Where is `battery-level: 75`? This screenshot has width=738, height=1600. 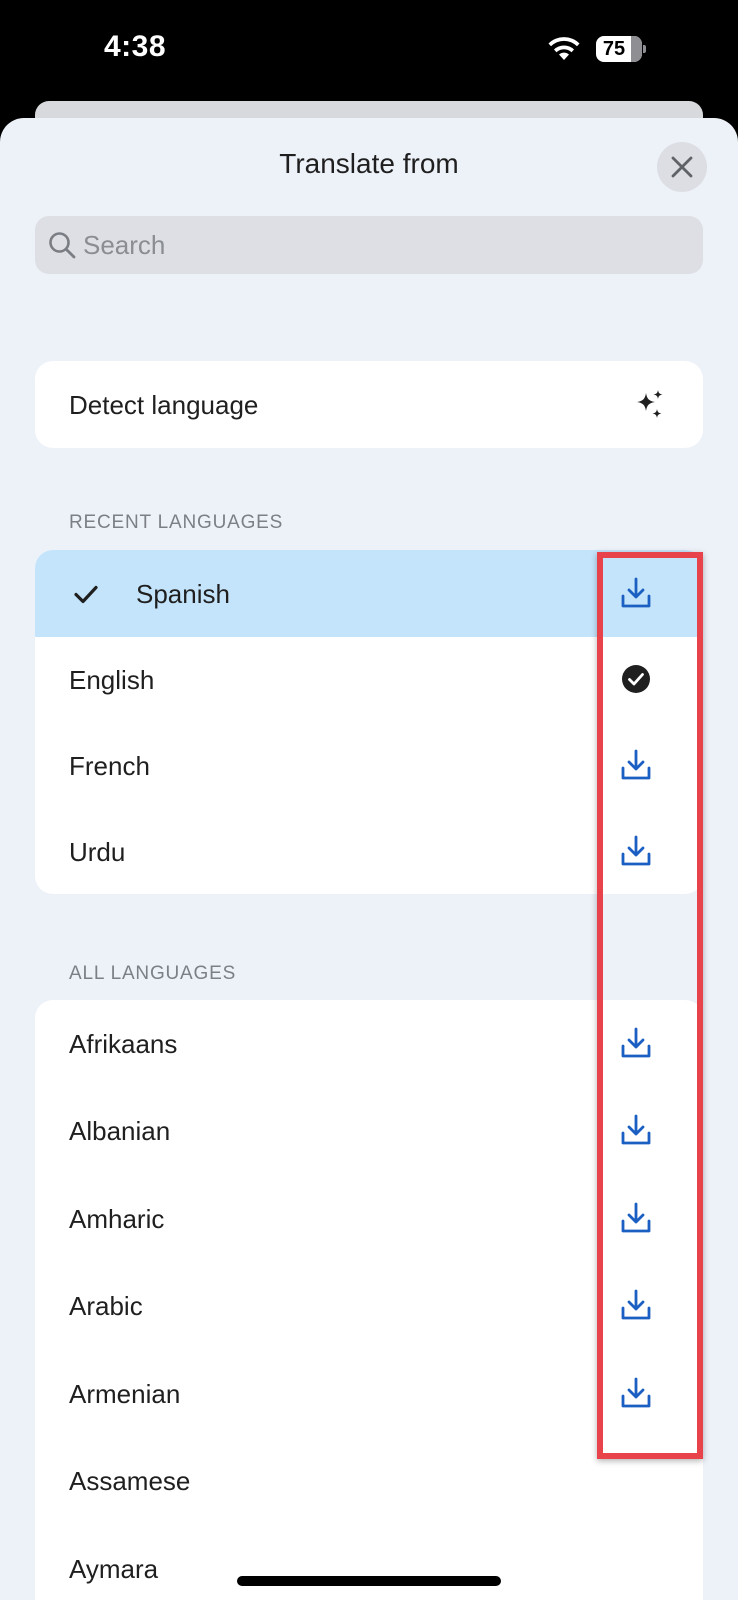
battery-level: 75 is located at coordinates (614, 49).